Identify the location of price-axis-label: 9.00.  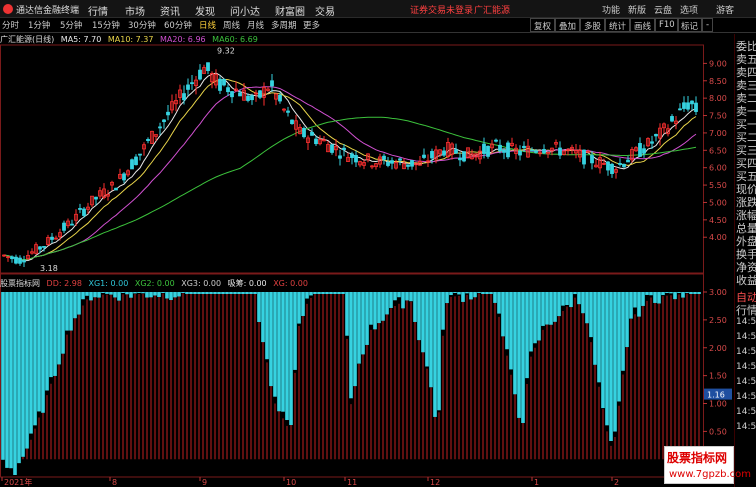
(718, 63).